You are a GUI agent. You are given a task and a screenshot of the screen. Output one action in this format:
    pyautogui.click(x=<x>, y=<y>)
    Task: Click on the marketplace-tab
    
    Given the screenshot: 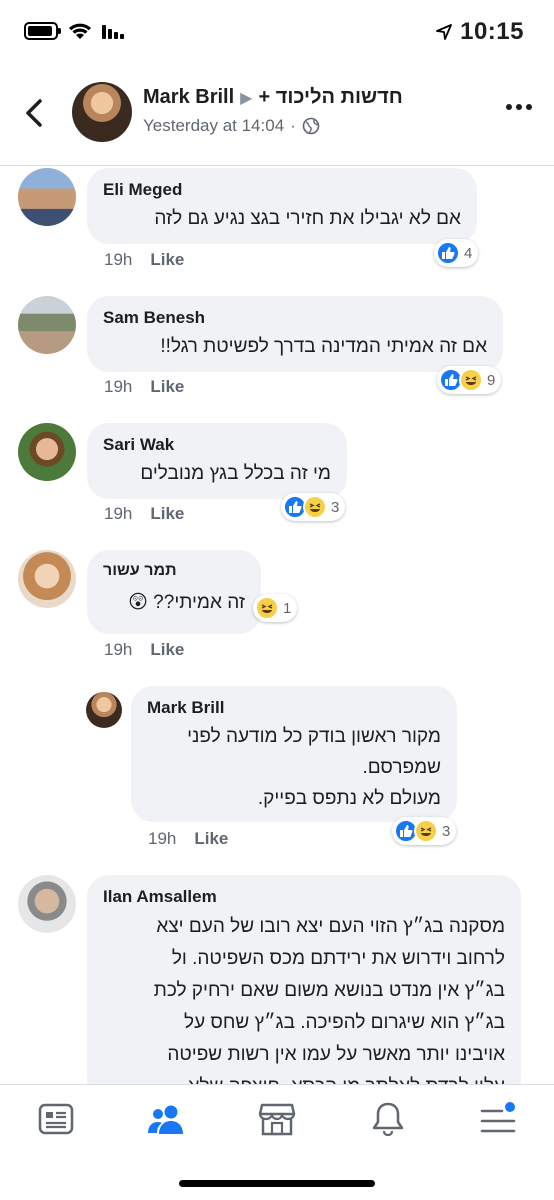 What is the action you would take?
    pyautogui.click(x=277, y=1119)
    